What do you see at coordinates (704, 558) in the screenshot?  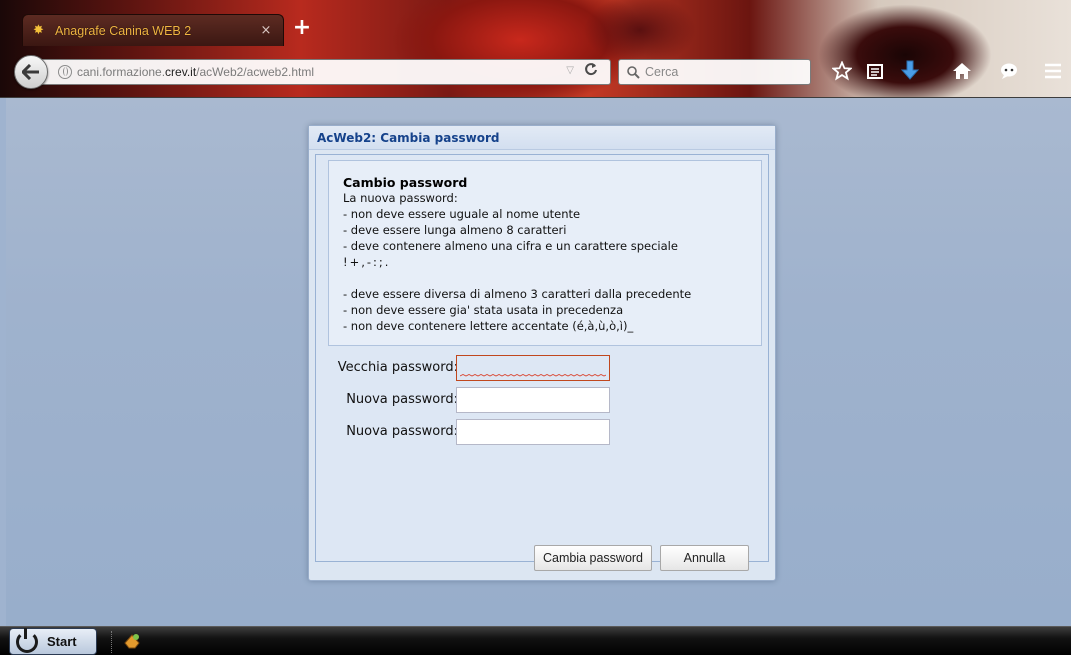 I see `cancel-button: Annulla` at bounding box center [704, 558].